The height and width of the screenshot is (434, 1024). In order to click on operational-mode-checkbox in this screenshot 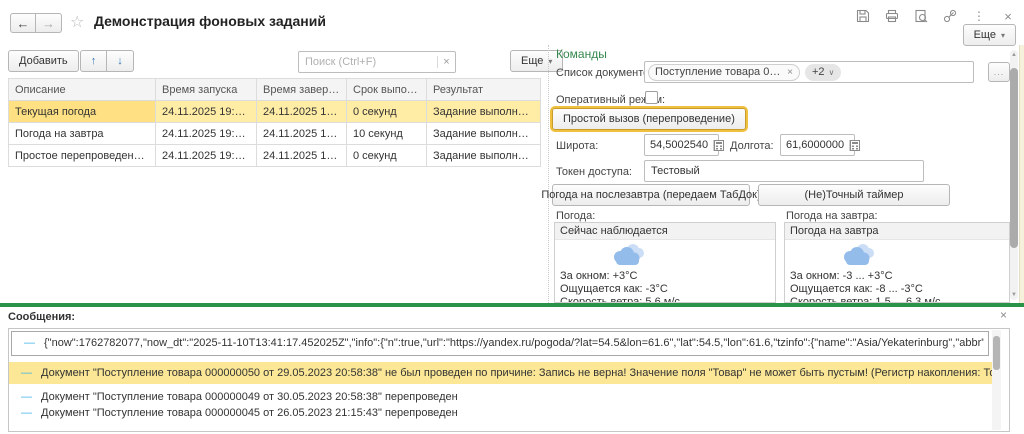, I will do `click(651, 97)`.